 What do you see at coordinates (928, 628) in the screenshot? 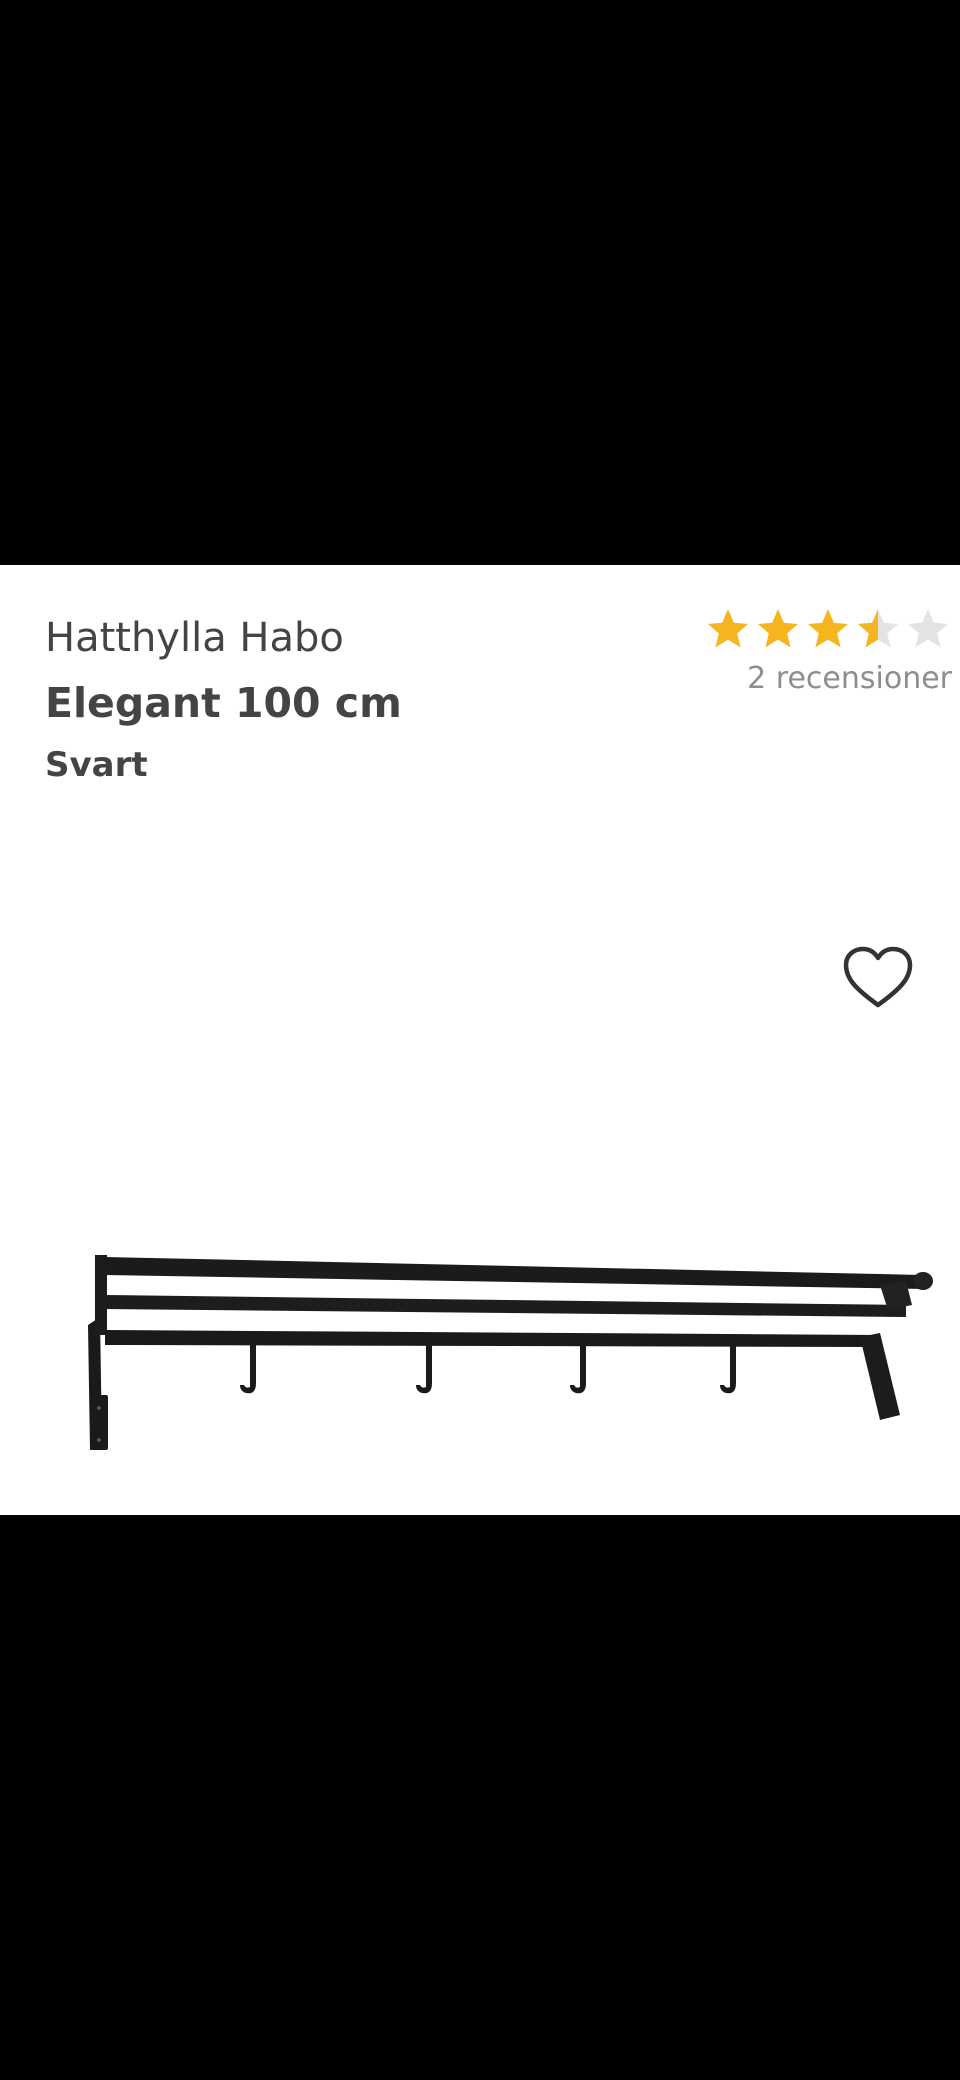
I see `empty-star-icon` at bounding box center [928, 628].